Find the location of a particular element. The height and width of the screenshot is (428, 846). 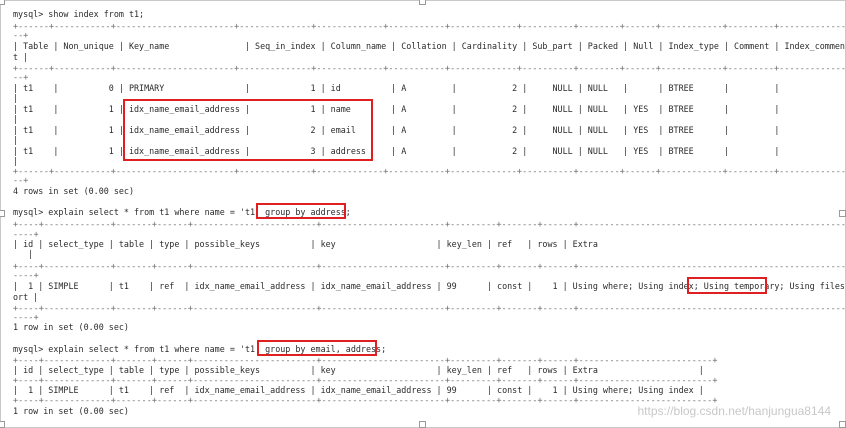

table-header-wrap: t | is located at coordinates (21, 57).